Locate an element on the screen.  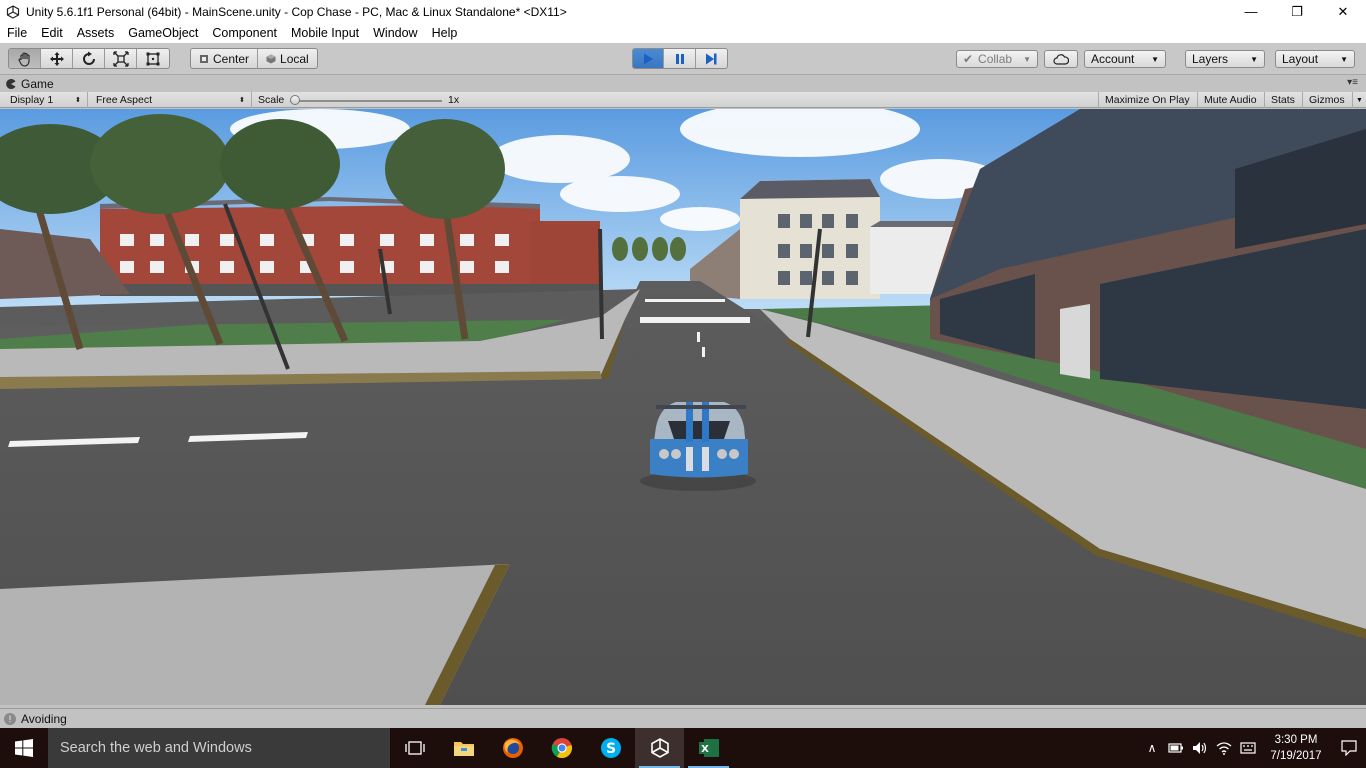
search-placeholder: Search the web and Windows is located at coordinates (156, 748).